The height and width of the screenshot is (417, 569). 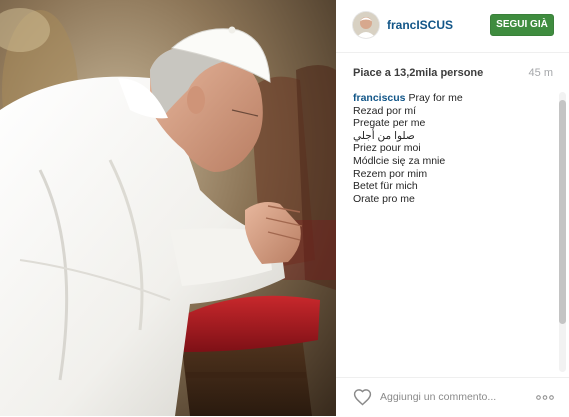 What do you see at coordinates (389, 123) in the screenshot?
I see `caption-line: Pregate per me` at bounding box center [389, 123].